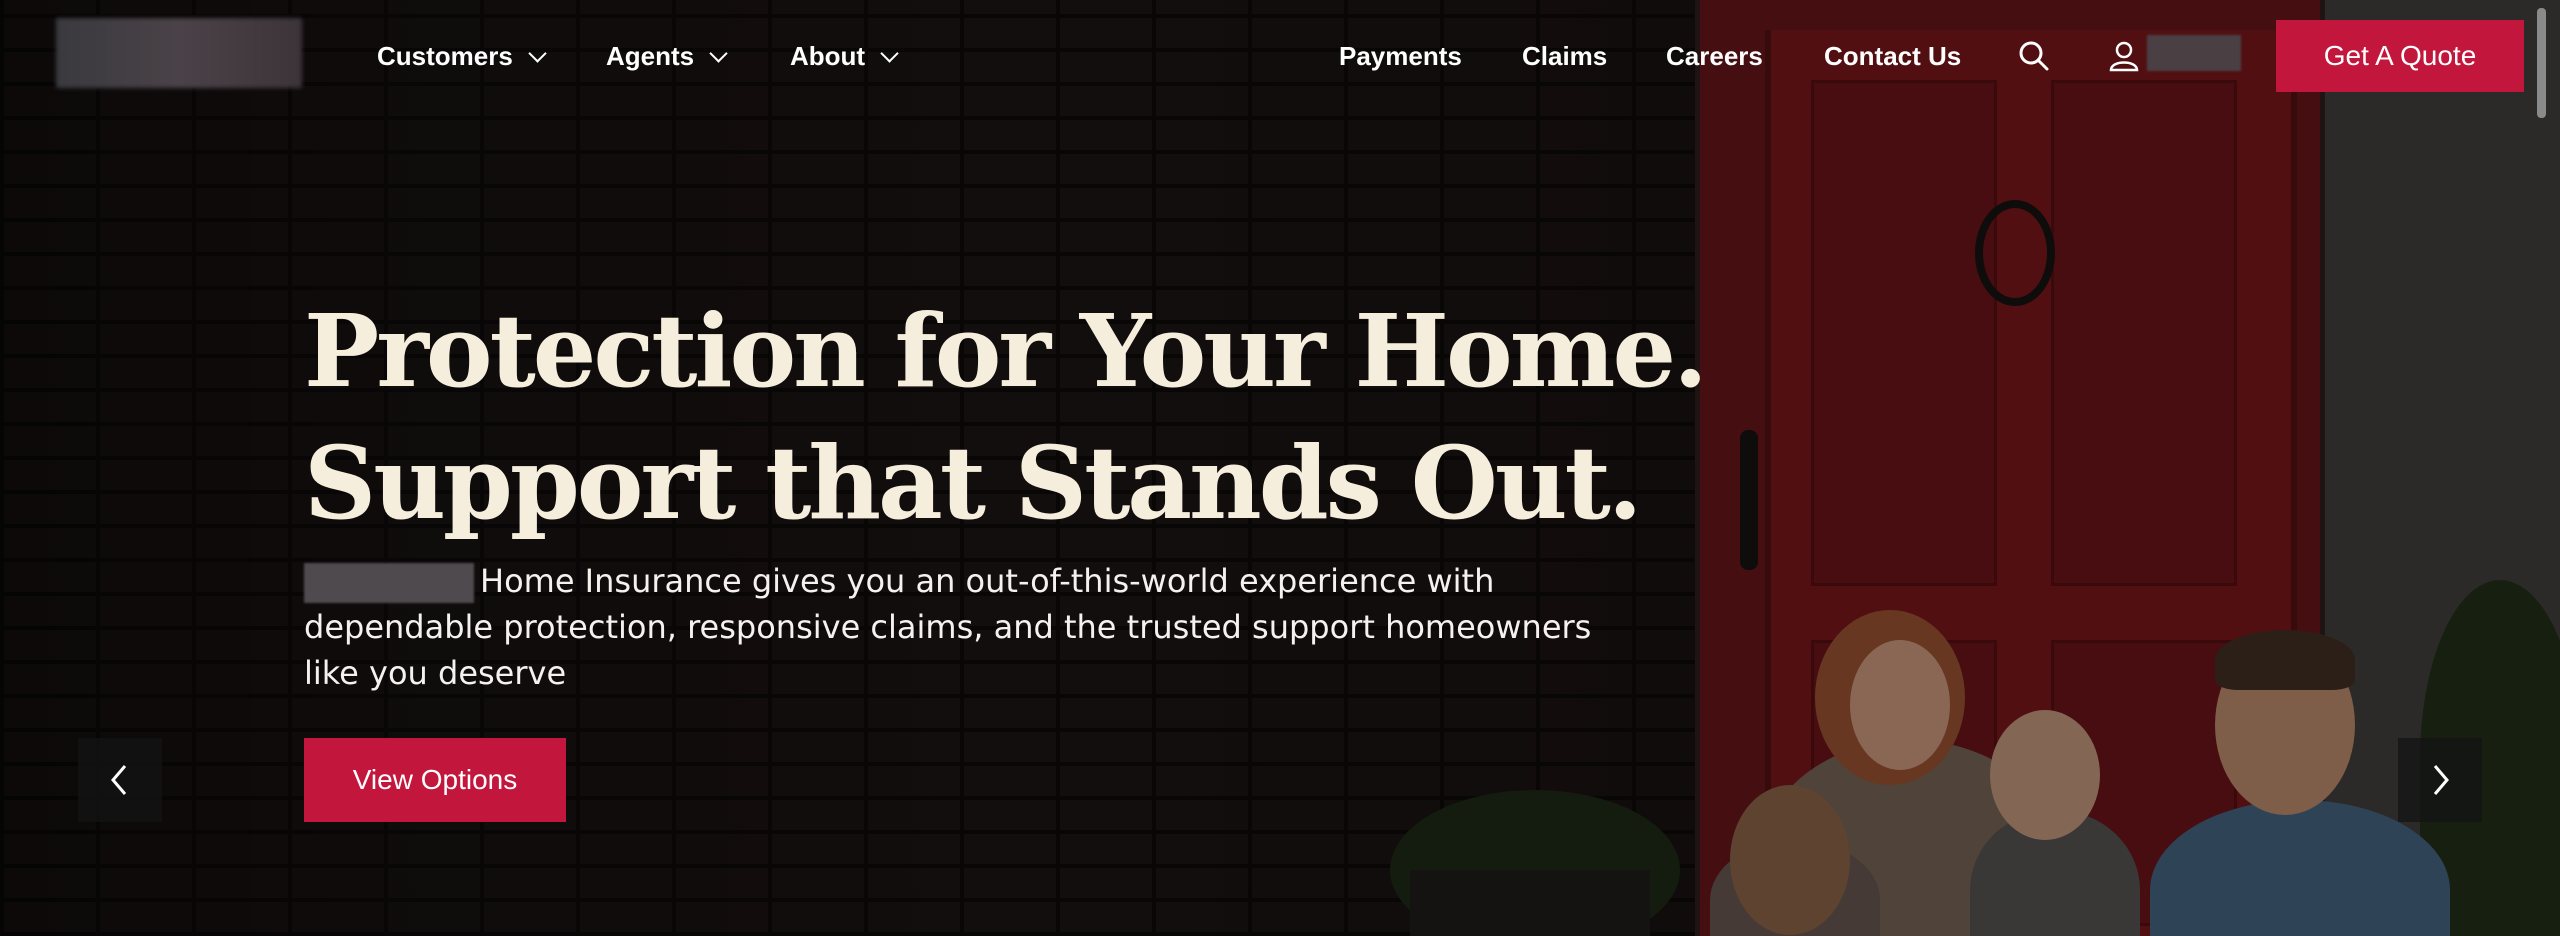 The image size is (2560, 936). I want to click on nav-customers: Customers, so click(462, 56).